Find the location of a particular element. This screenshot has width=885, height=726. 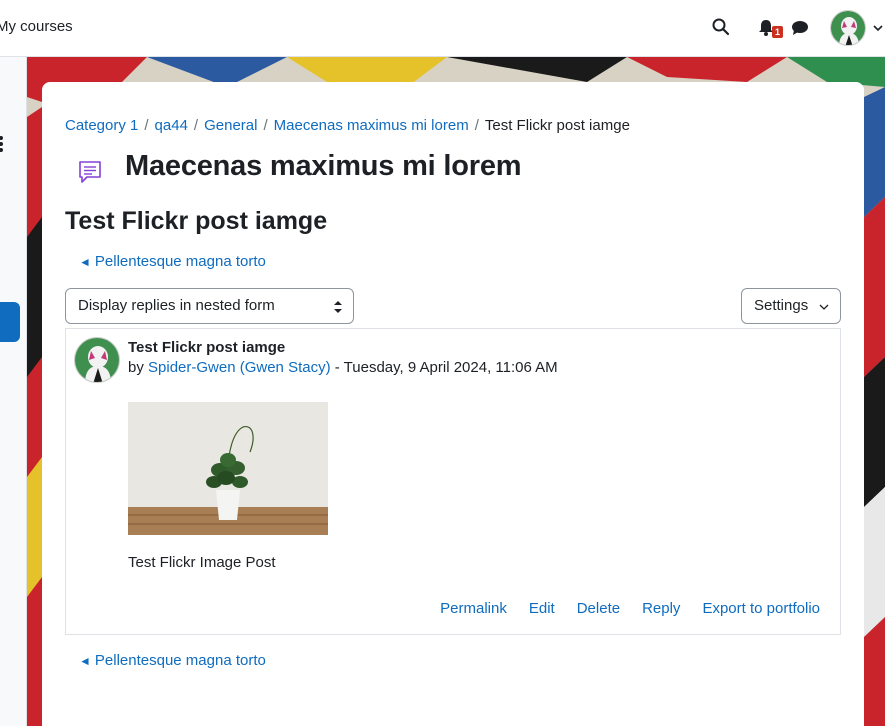

user-avatar is located at coordinates (848, 28).